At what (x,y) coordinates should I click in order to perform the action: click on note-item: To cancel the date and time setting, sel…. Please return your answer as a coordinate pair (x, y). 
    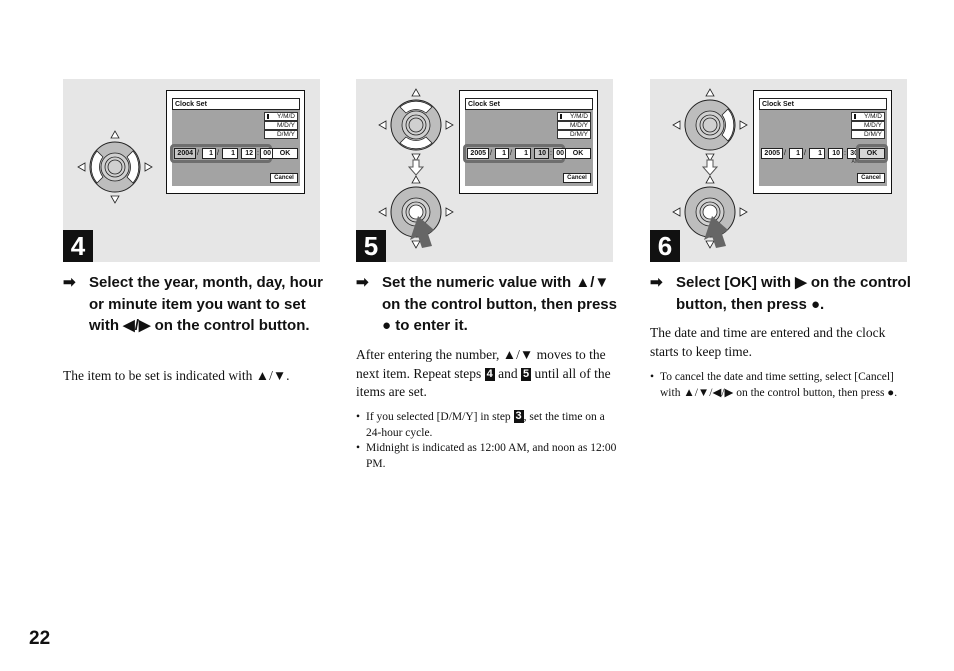
    Looking at the image, I should click on (781, 385).